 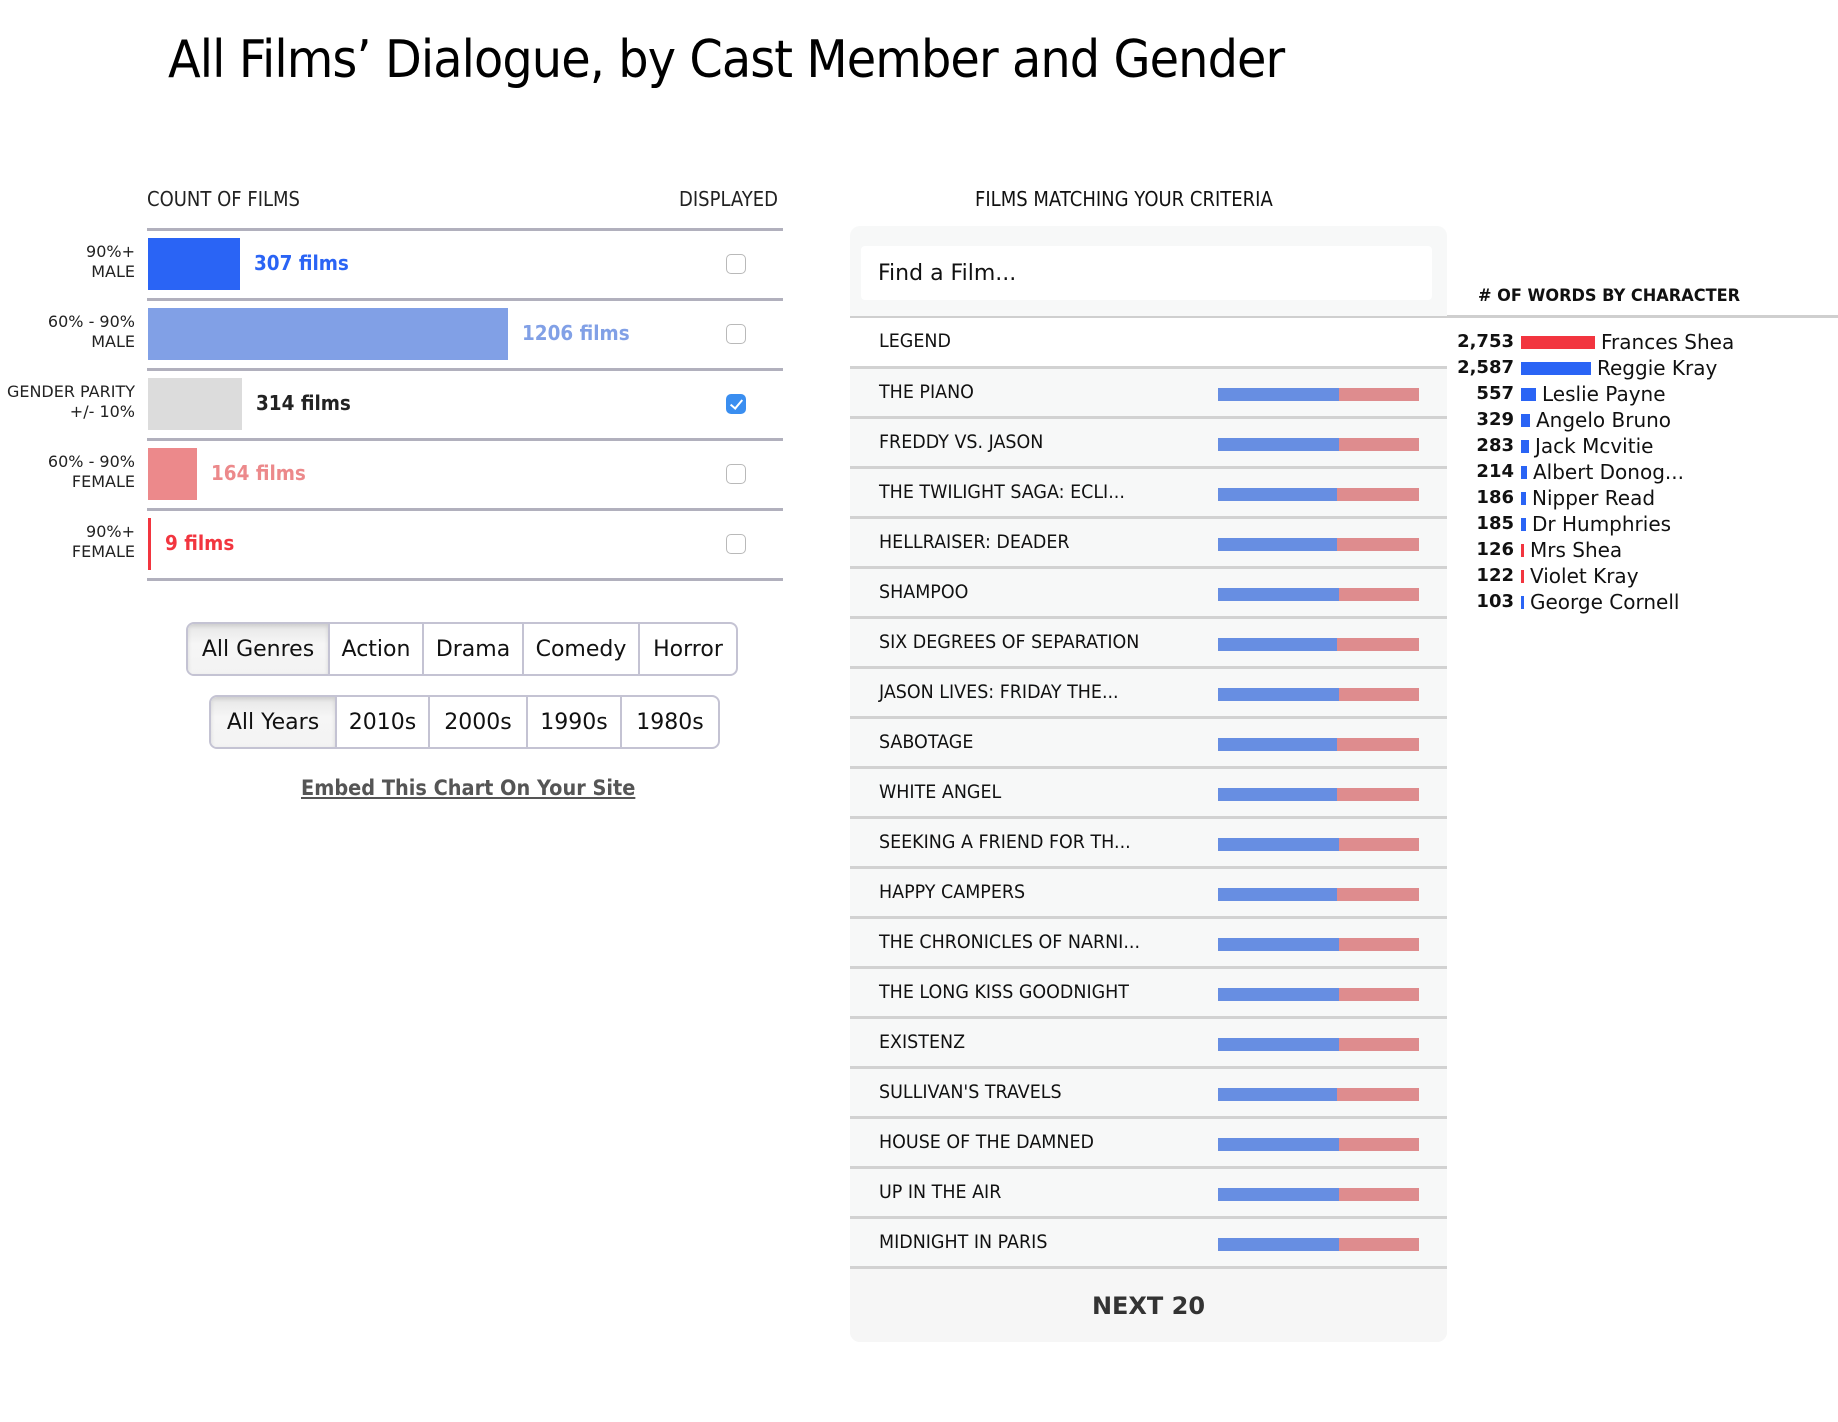 I want to click on word-count: 126, so click(x=1495, y=549).